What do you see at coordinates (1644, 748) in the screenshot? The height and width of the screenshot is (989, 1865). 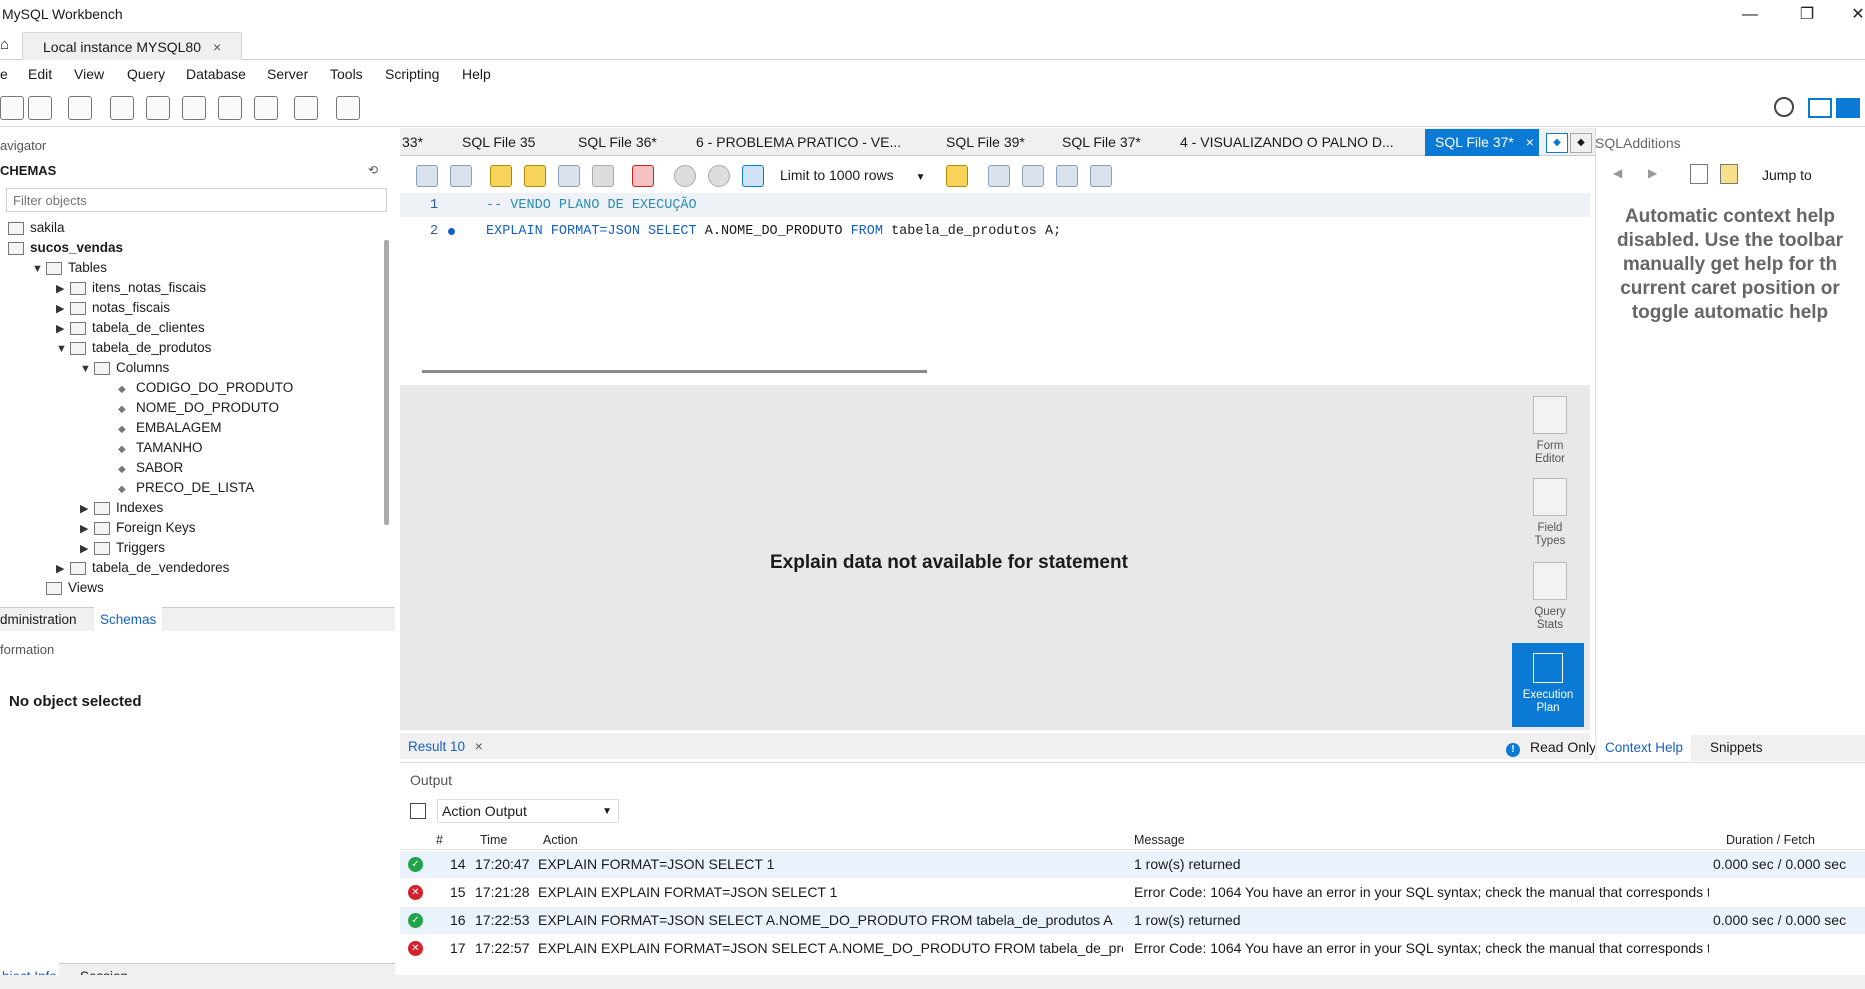 I see `tab-context-help: Context Help` at bounding box center [1644, 748].